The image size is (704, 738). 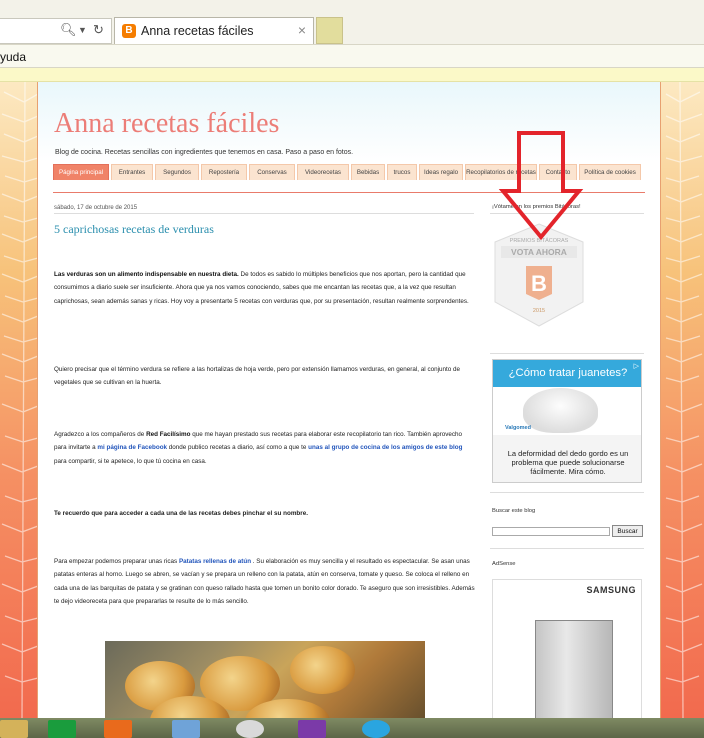 What do you see at coordinates (215, 561) in the screenshot?
I see `recipe-link-patatas: Patatas rellenas de atún` at bounding box center [215, 561].